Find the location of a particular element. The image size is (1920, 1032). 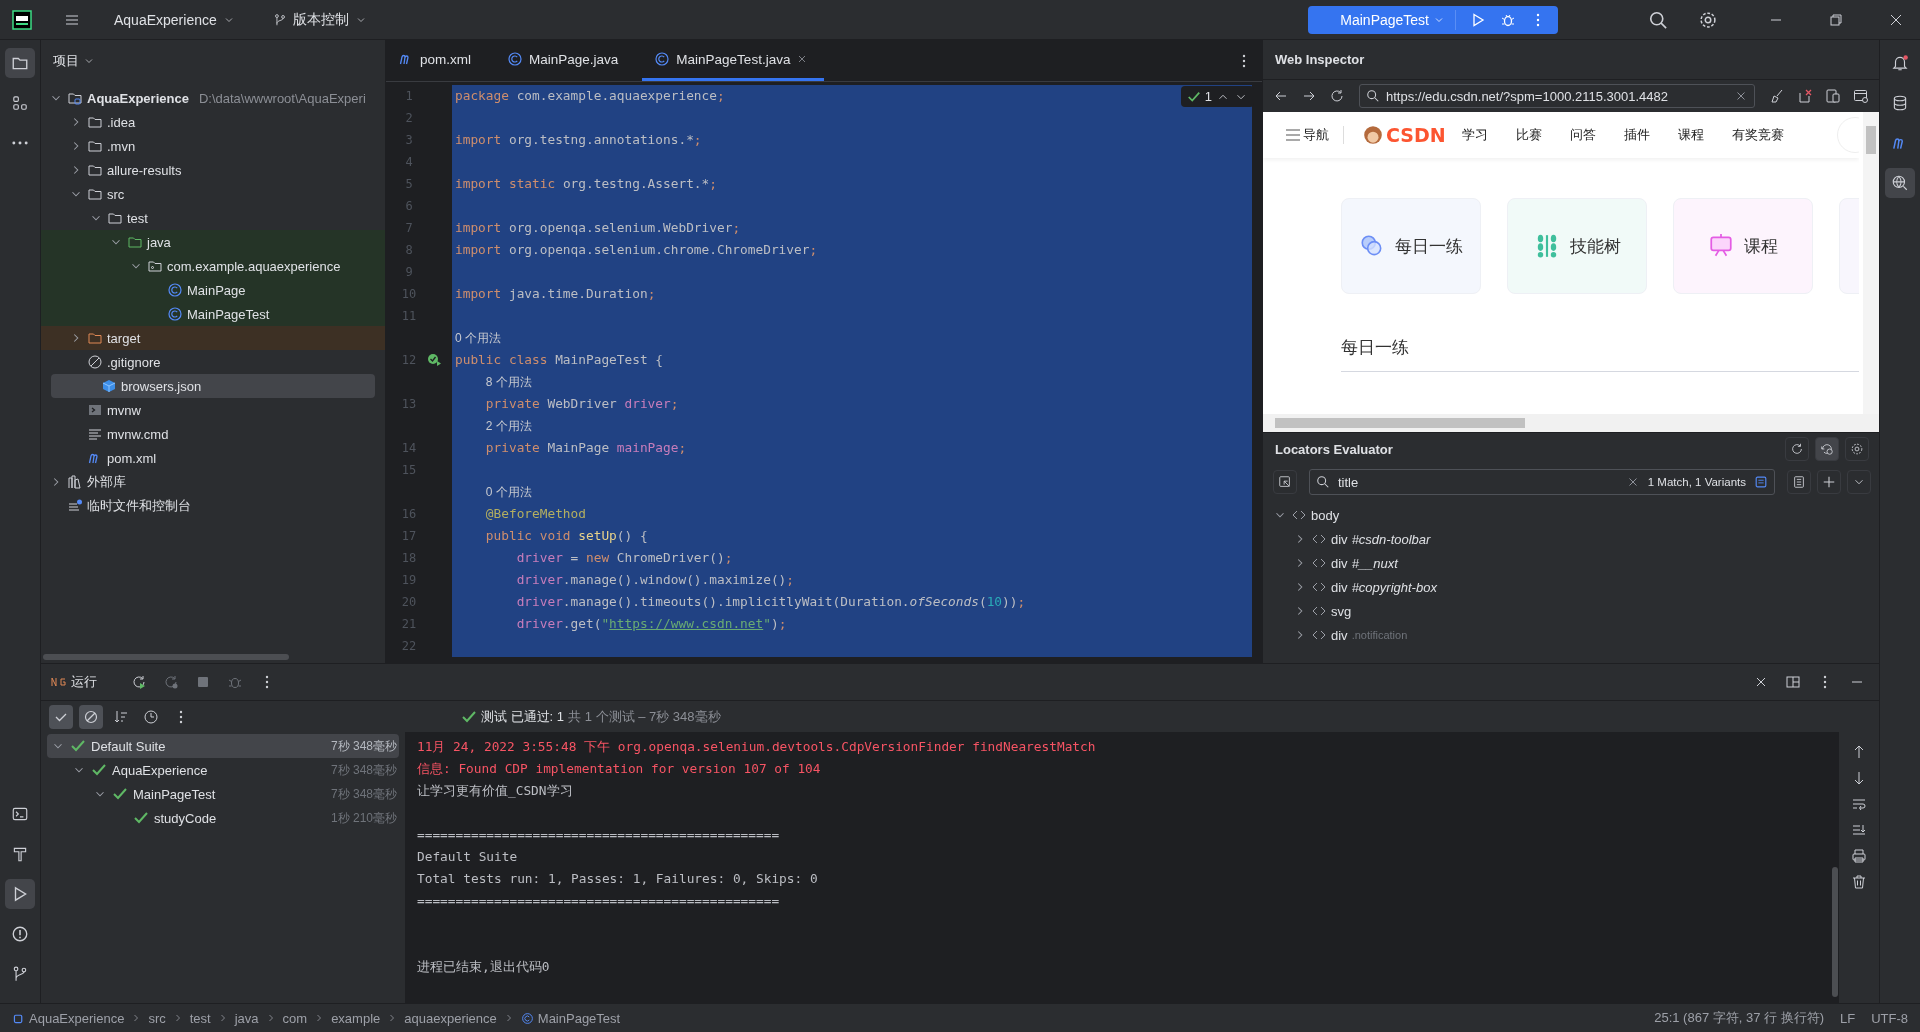

breadcrumb: MainPageTest is located at coordinates (570, 1018).